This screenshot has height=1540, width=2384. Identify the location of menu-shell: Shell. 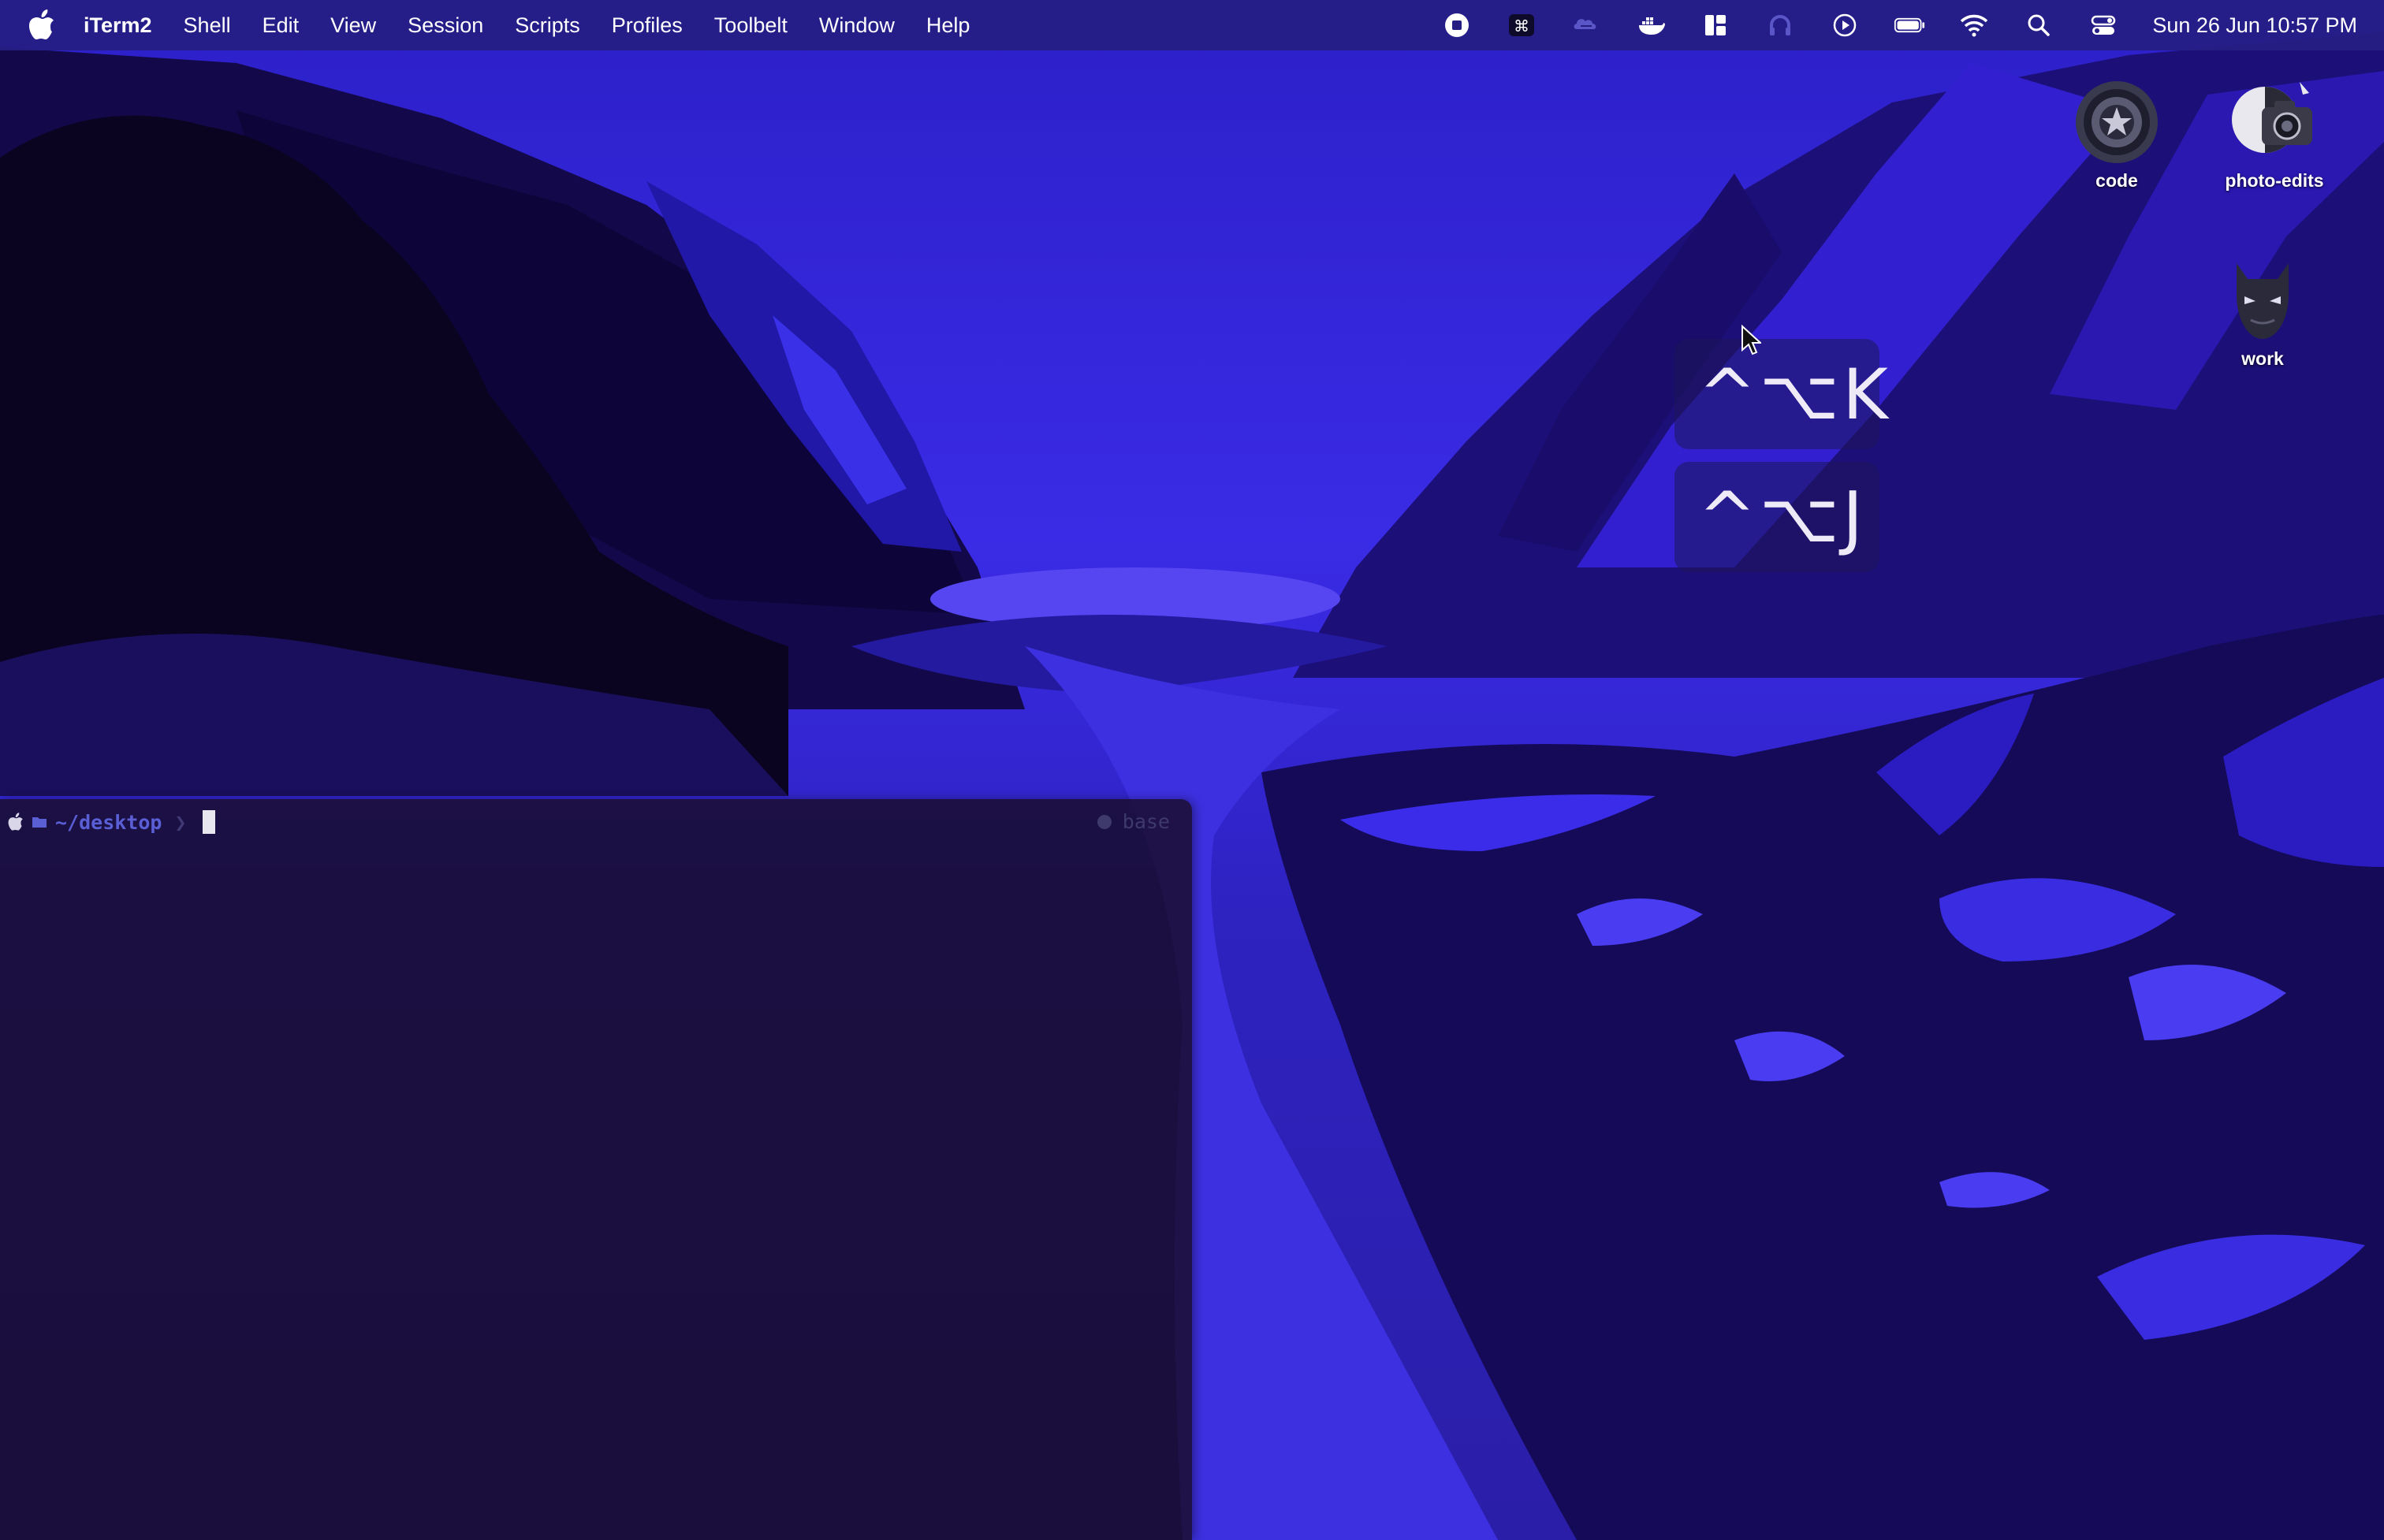
(207, 25).